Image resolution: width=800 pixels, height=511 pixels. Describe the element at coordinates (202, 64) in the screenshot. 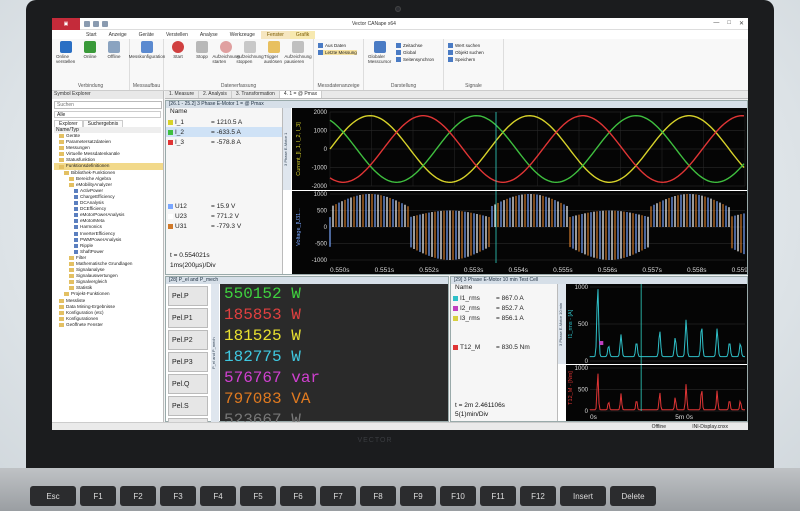

I see `stopp-button: Stopp` at that location.